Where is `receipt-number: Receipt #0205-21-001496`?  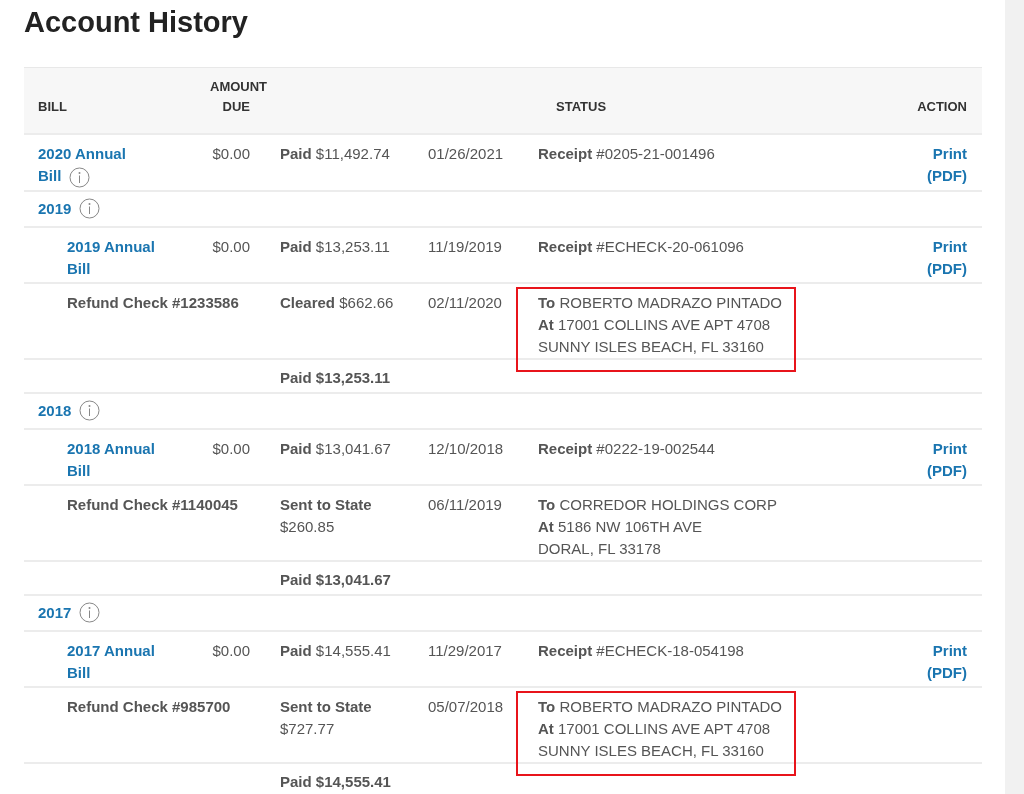
receipt-number: Receipt #0205-21-001496 is located at coordinates (627, 154).